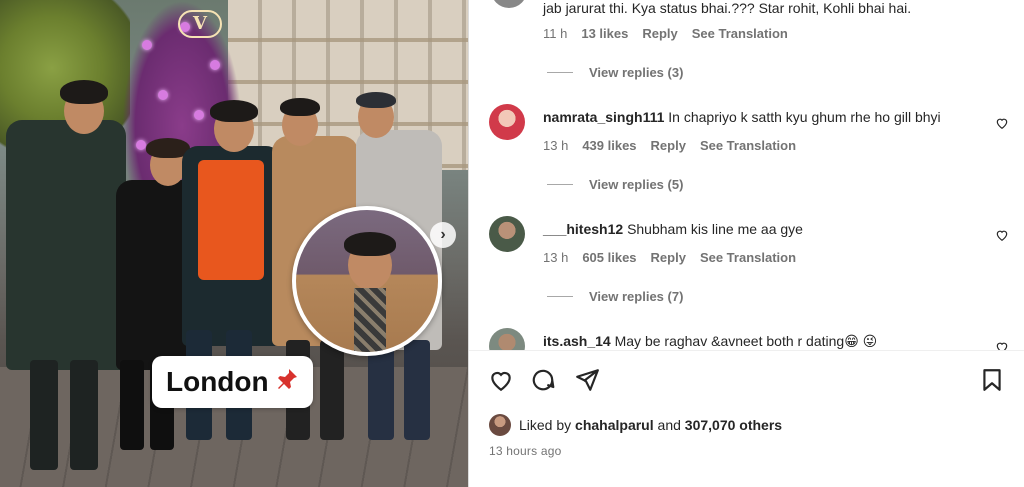 This screenshot has height=487, width=1024. I want to click on view-replies-button: View replies (7), so click(615, 296).